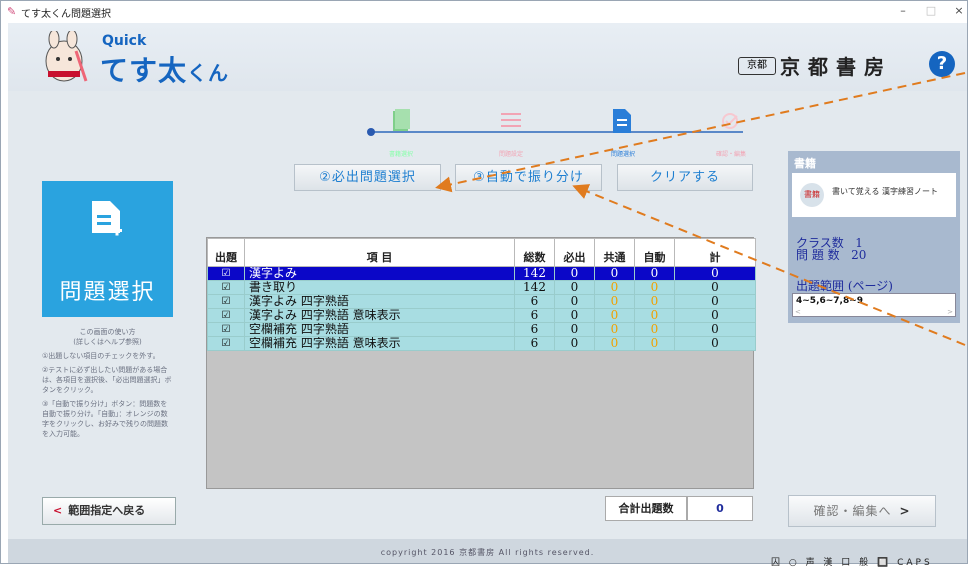  I want to click on row-item: 空欄補充 四字熟語 意味表示, so click(379, 343).